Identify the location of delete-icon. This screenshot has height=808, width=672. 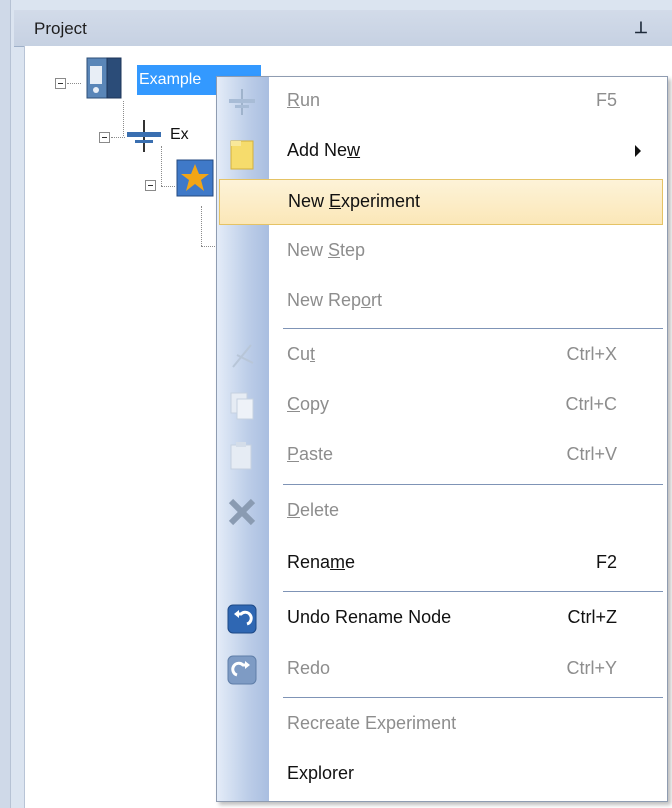
(242, 512).